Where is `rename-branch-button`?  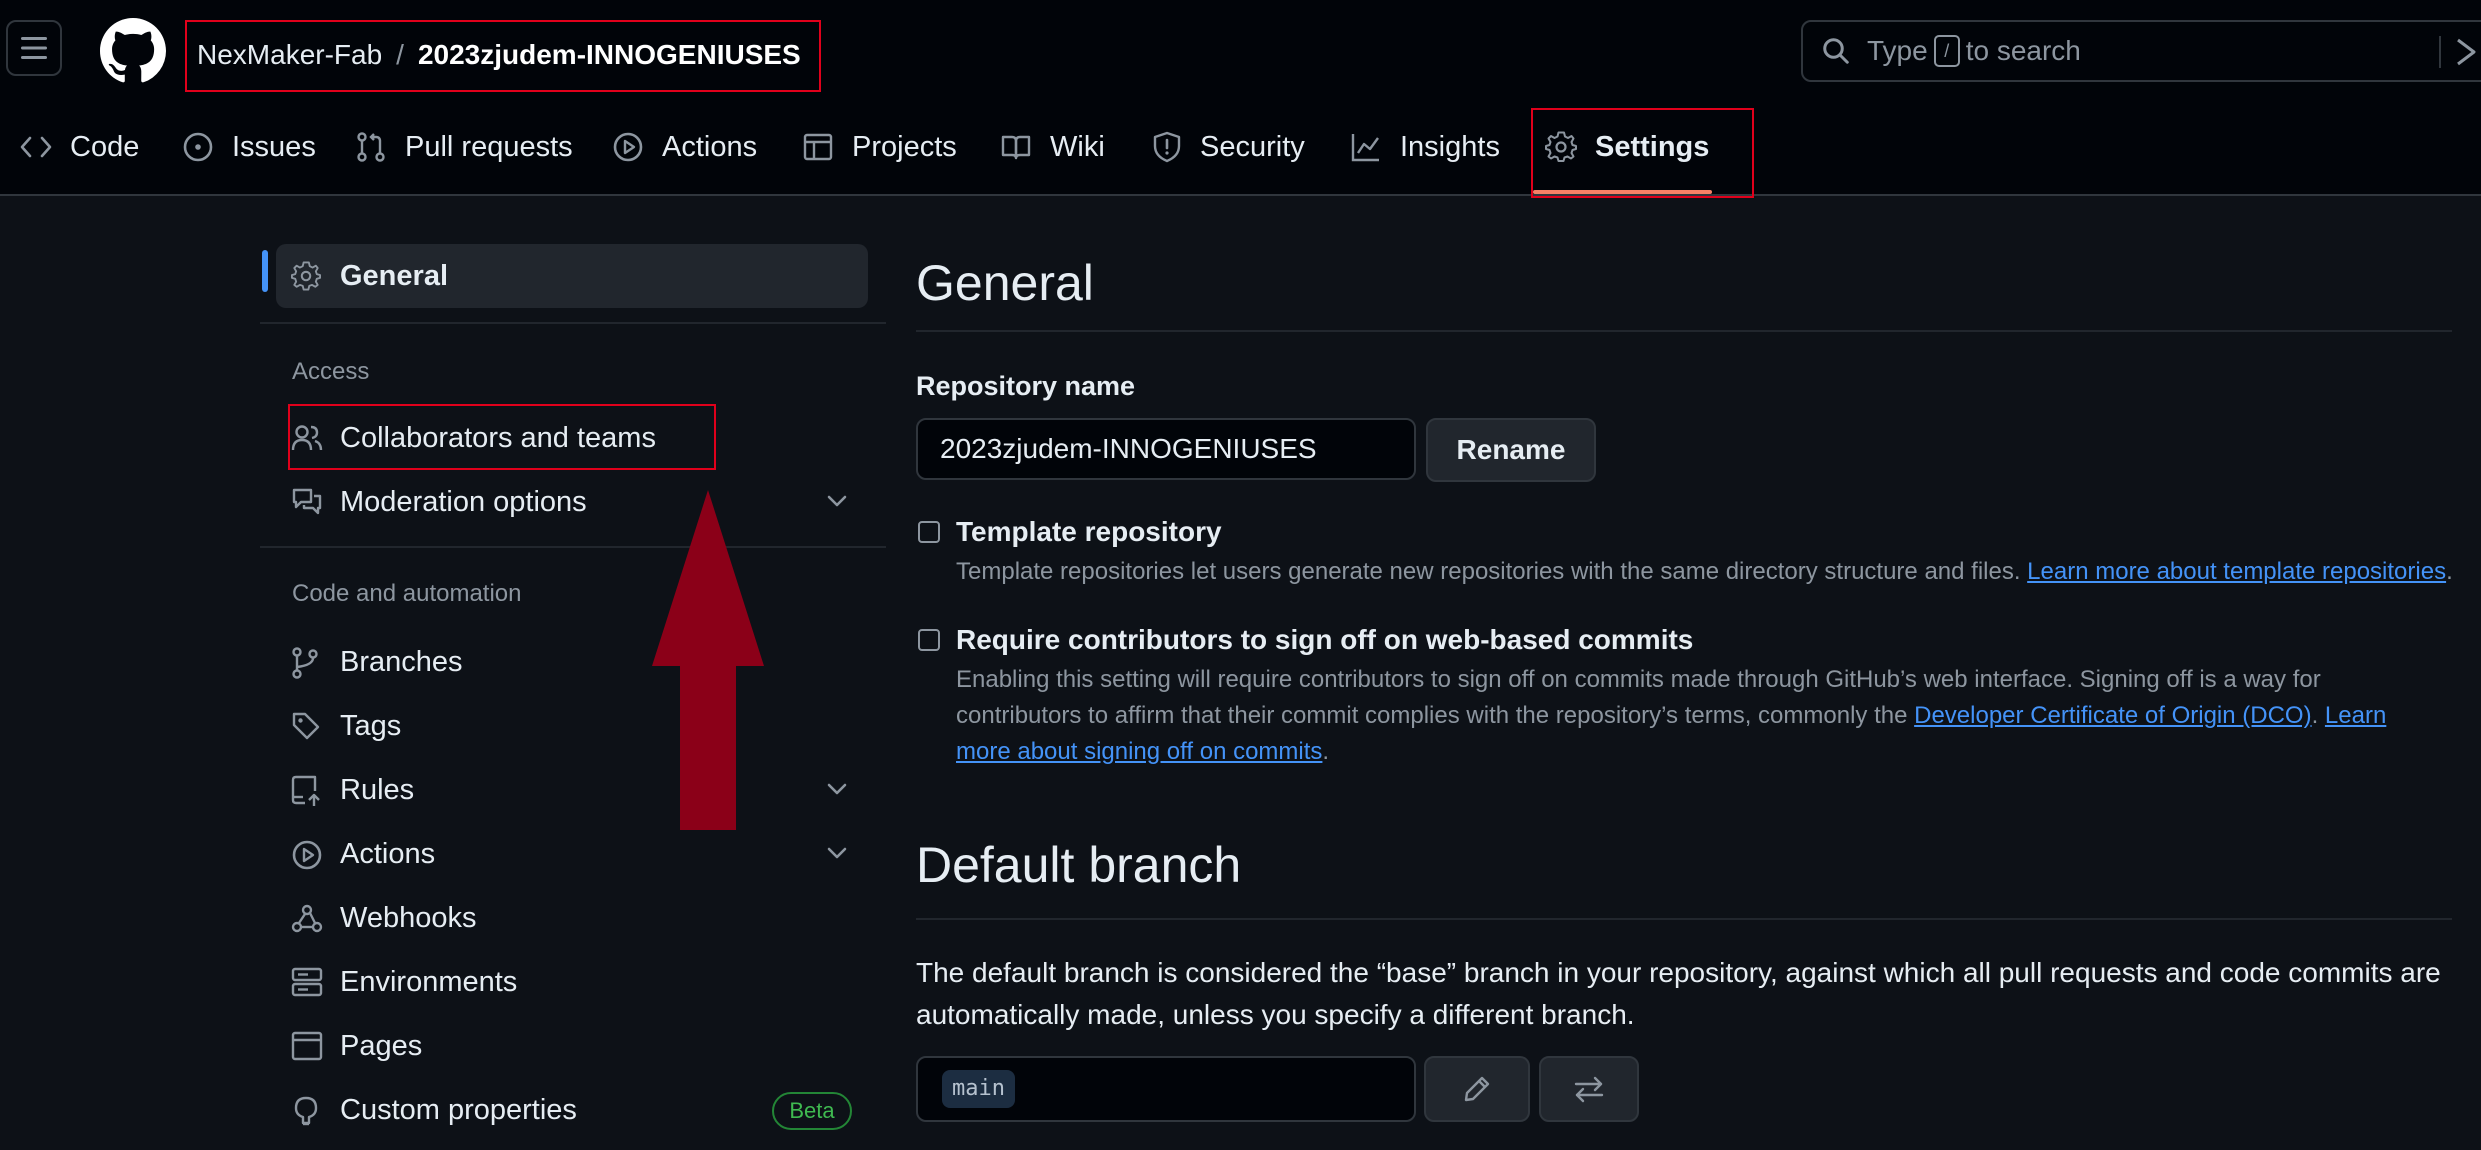 rename-branch-button is located at coordinates (1477, 1089).